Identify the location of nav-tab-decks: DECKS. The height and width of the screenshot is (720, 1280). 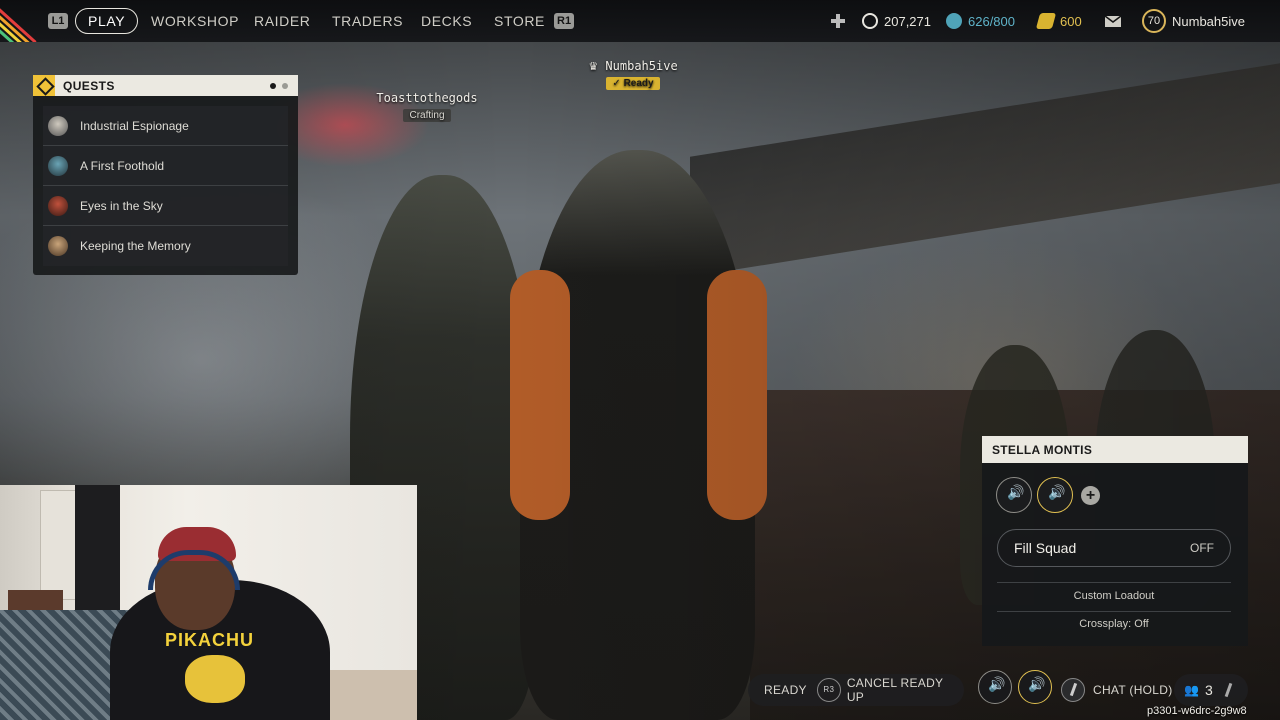
(446, 21).